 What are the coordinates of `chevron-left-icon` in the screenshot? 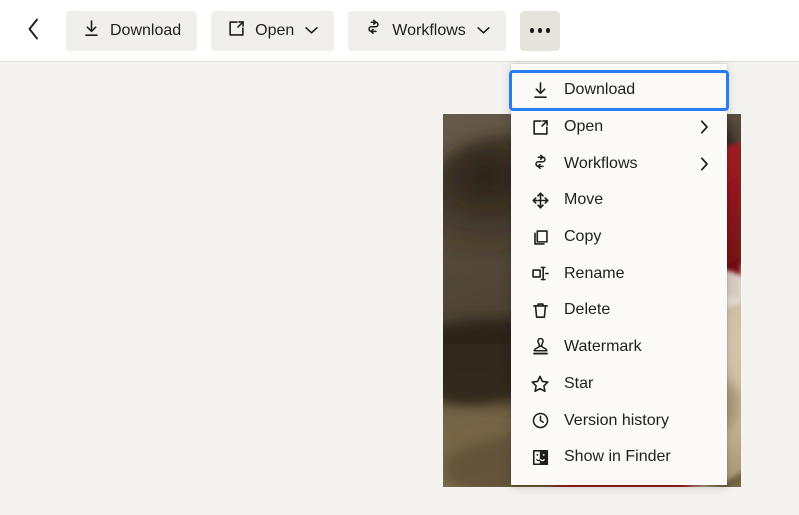 It's located at (33, 30).